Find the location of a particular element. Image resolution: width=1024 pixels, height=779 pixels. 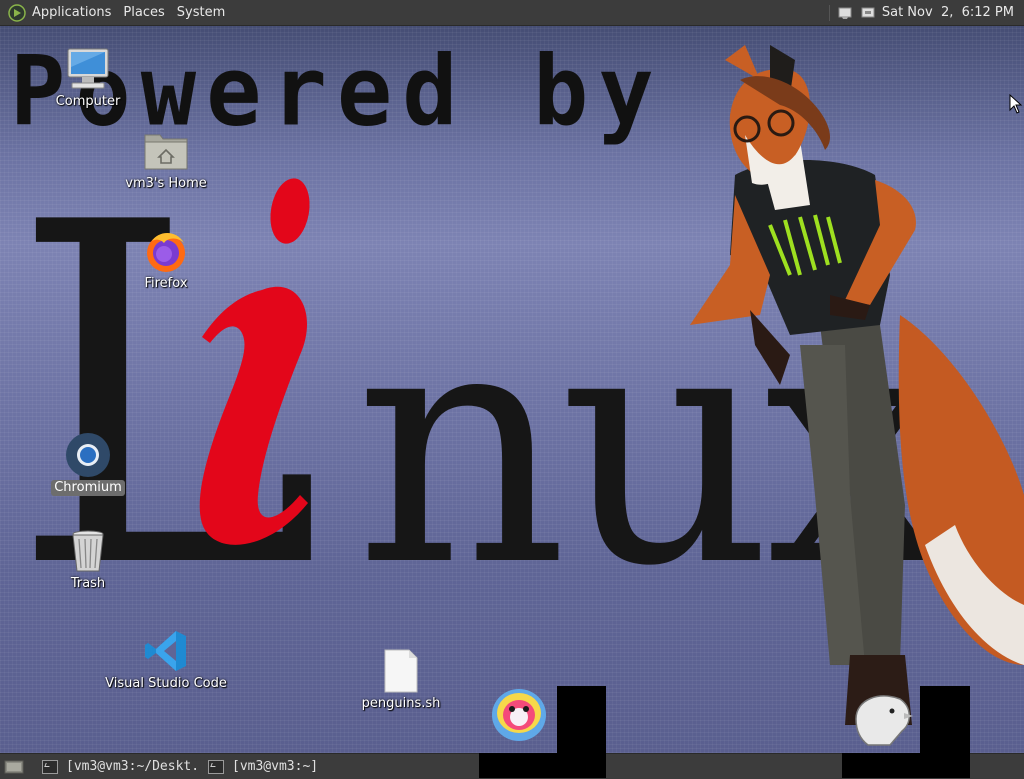

desktop-icon-label: vm3's Home is located at coordinates (166, 183).